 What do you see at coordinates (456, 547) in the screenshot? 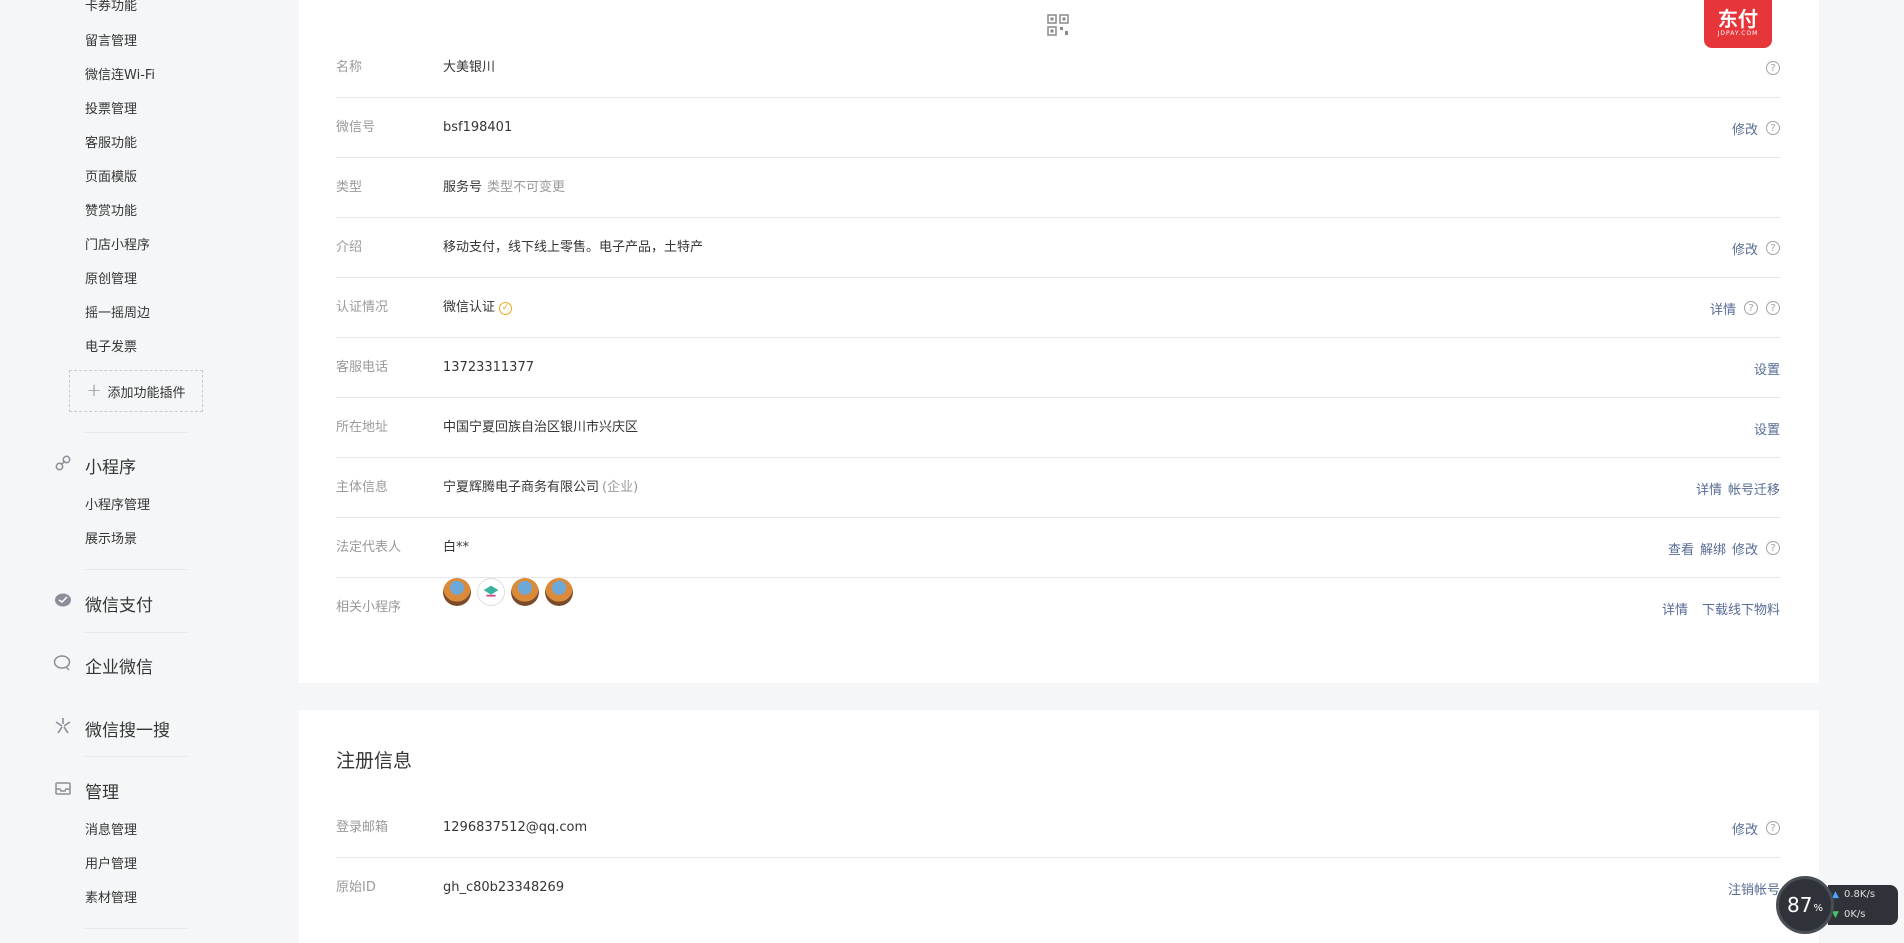
I see `row-value: 白**` at bounding box center [456, 547].